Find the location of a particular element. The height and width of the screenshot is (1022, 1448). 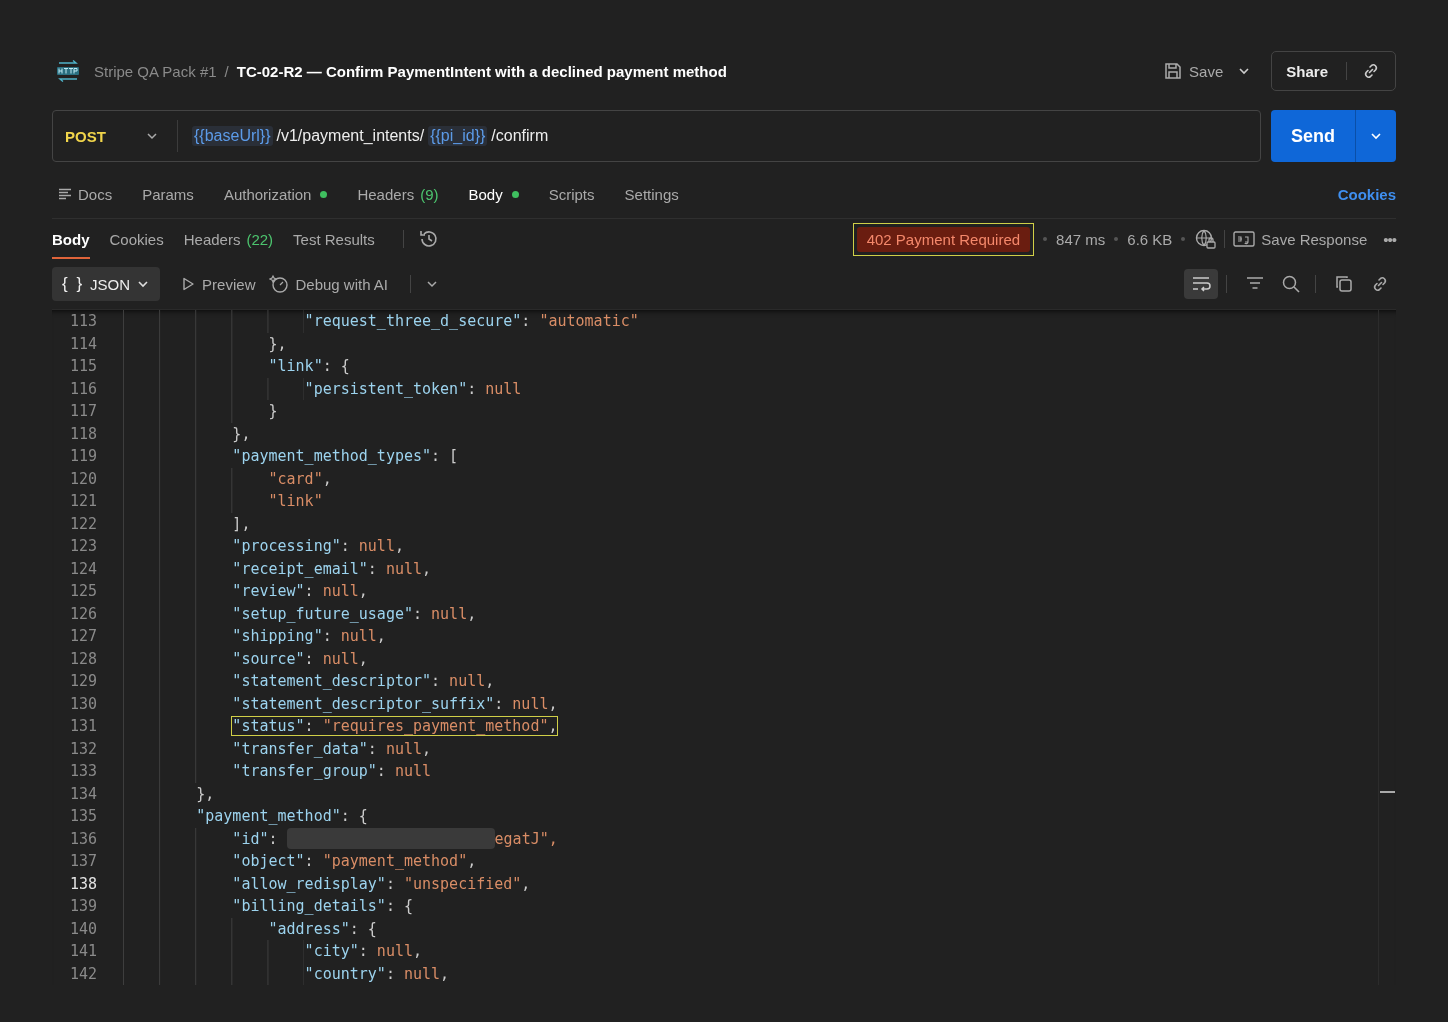

response-tab: Test Results is located at coordinates (334, 239).